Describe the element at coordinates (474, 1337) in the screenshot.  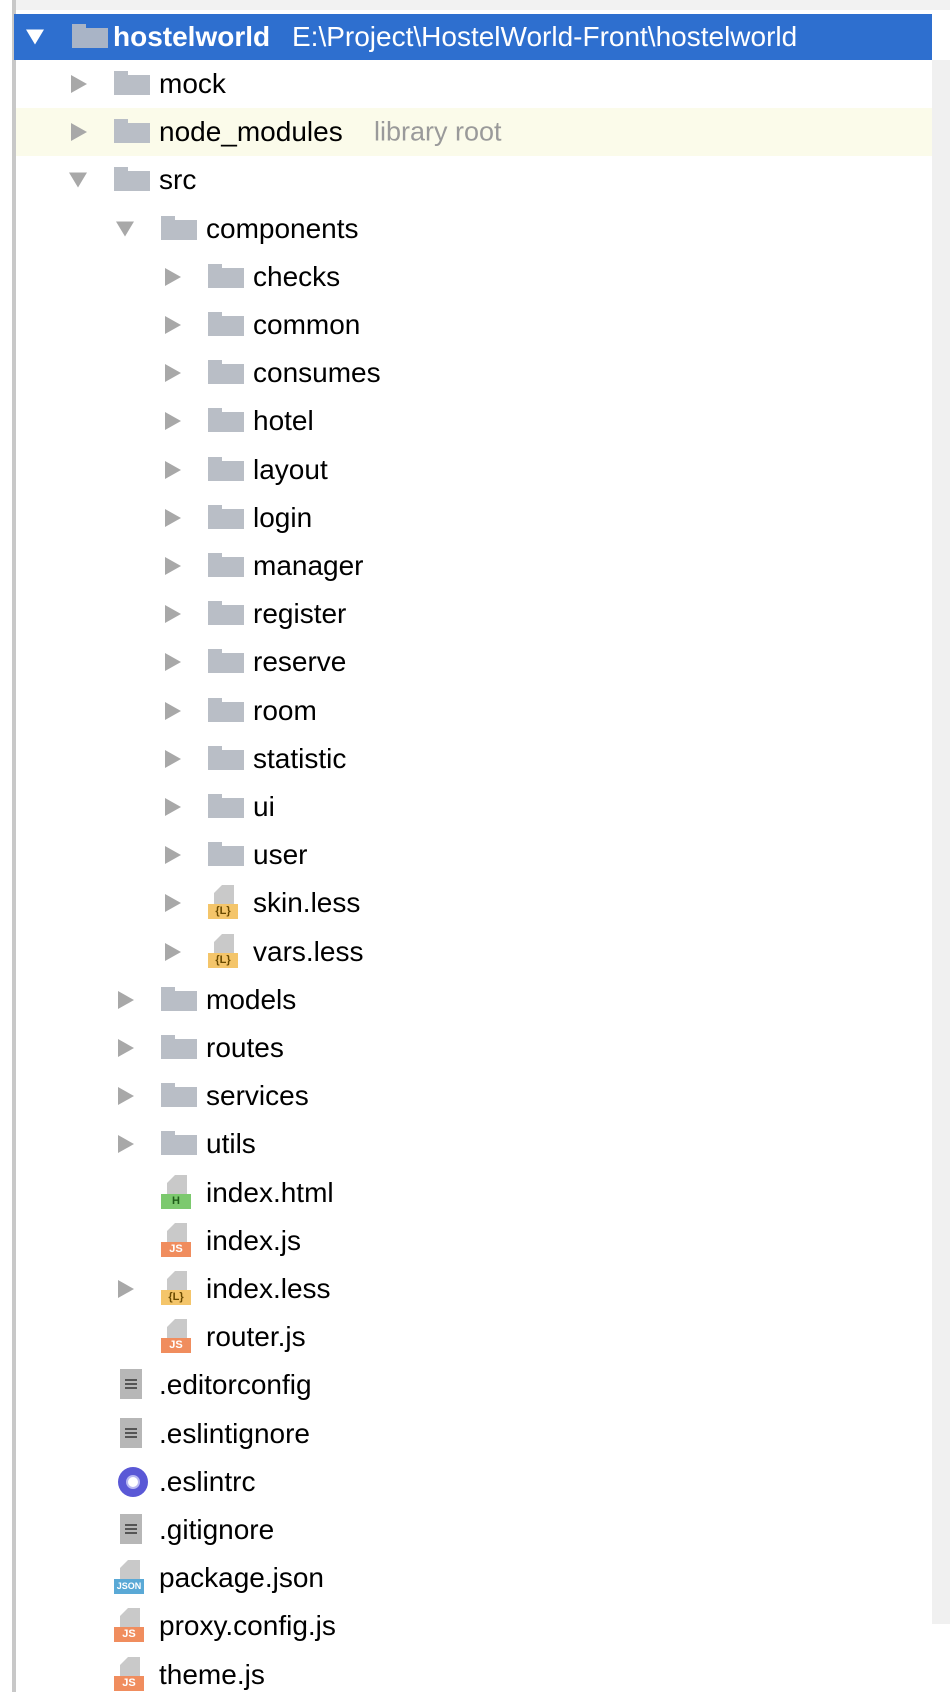
I see `tree-item-router-js: JS router.js` at that location.